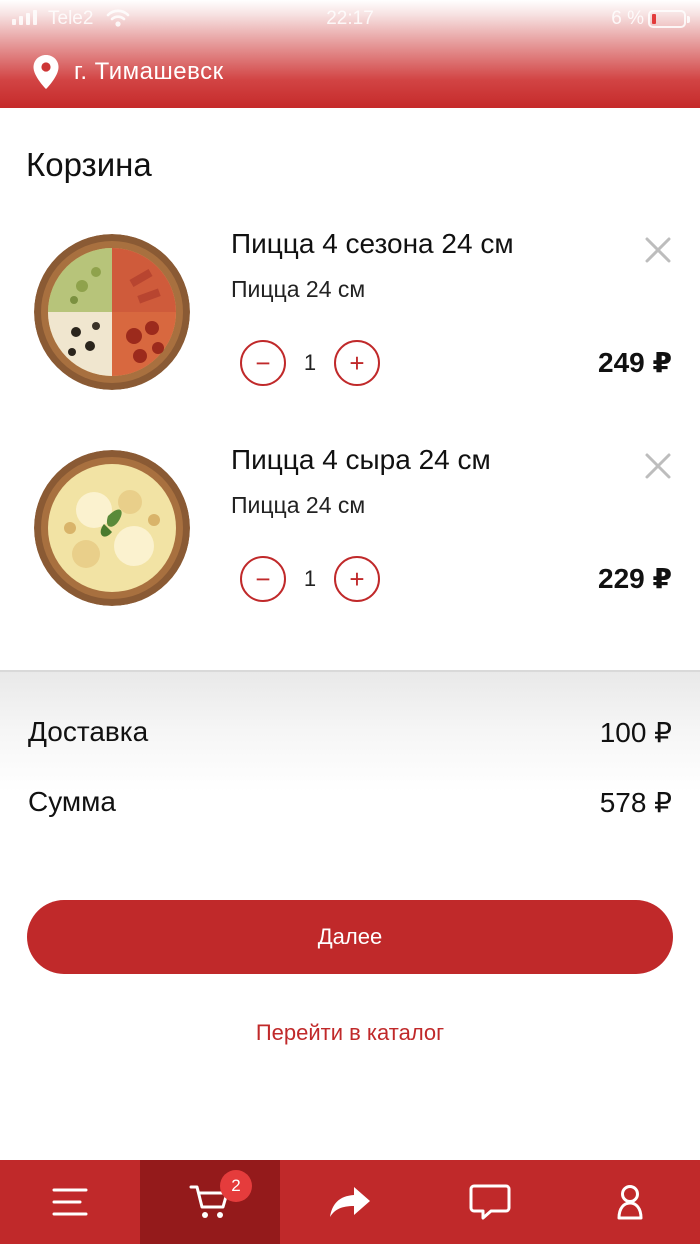 This screenshot has height=1244, width=700. I want to click on page-title: Корзина, so click(89, 164).